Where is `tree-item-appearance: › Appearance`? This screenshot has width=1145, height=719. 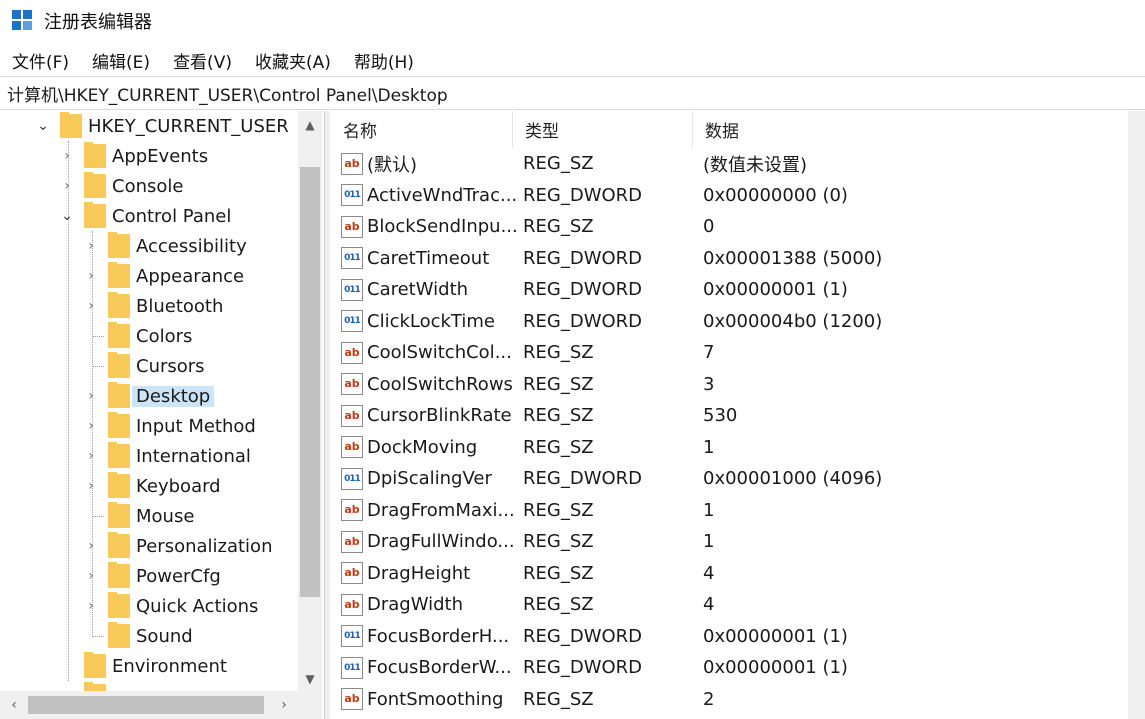 tree-item-appearance: › Appearance is located at coordinates (164, 276).